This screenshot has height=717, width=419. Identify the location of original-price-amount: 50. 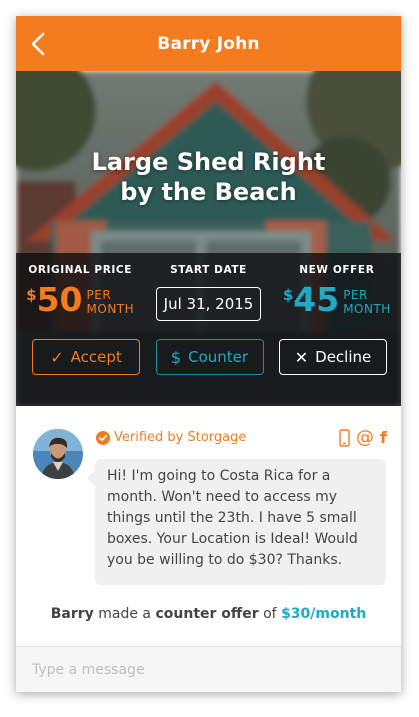
(59, 299).